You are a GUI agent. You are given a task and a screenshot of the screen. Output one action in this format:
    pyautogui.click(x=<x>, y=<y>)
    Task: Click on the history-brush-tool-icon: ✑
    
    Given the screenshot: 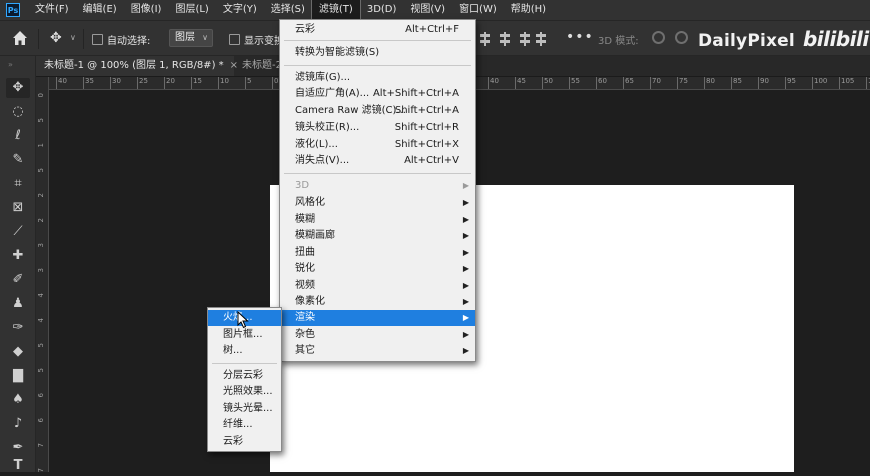 What is the action you would take?
    pyautogui.click(x=18, y=328)
    